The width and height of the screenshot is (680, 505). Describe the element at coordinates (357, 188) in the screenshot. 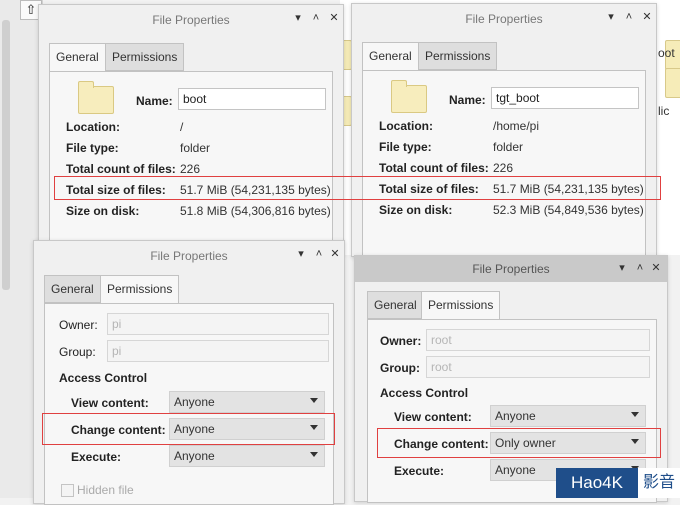

I see `highlight-total-size` at that location.